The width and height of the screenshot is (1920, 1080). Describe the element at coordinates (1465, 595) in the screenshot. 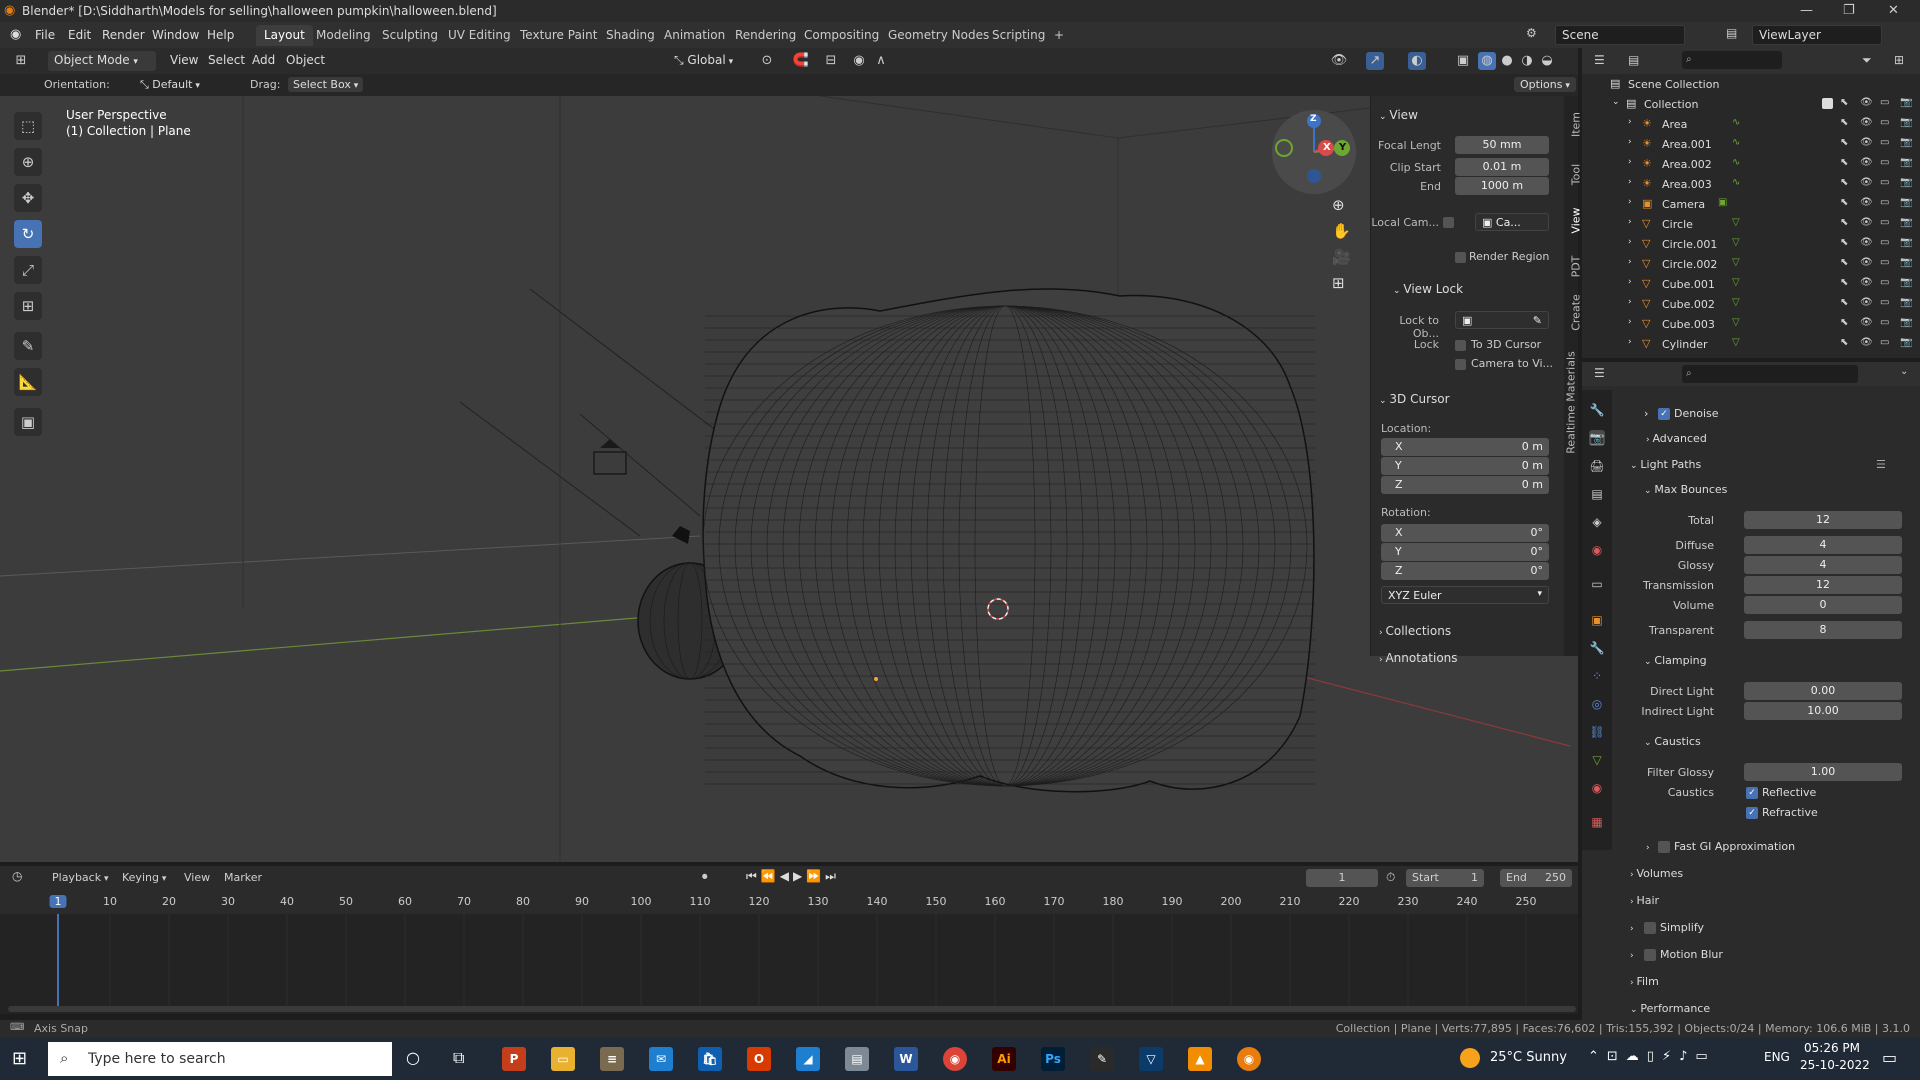

I see `rotation-mode-dropdown: XYZ Euler ▾` at that location.